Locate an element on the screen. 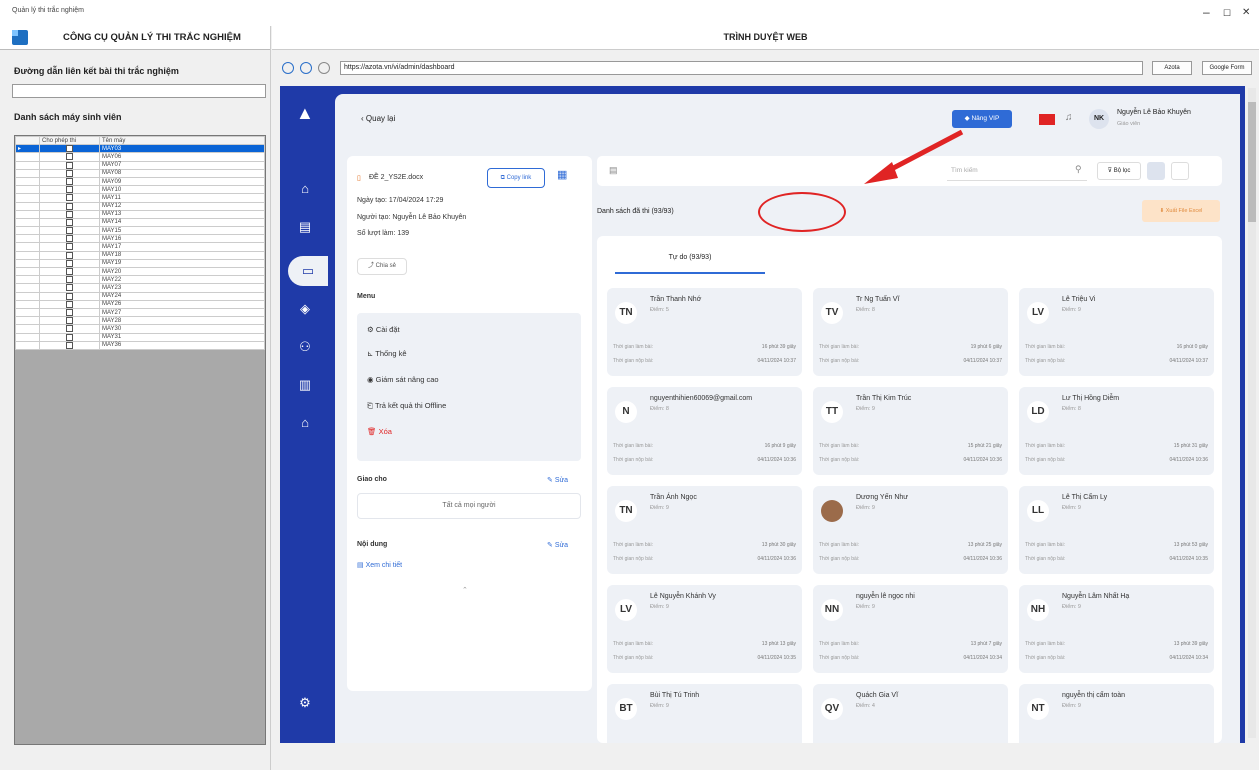 The height and width of the screenshot is (770, 1259). machine-row: MAY27 is located at coordinates (140, 312).